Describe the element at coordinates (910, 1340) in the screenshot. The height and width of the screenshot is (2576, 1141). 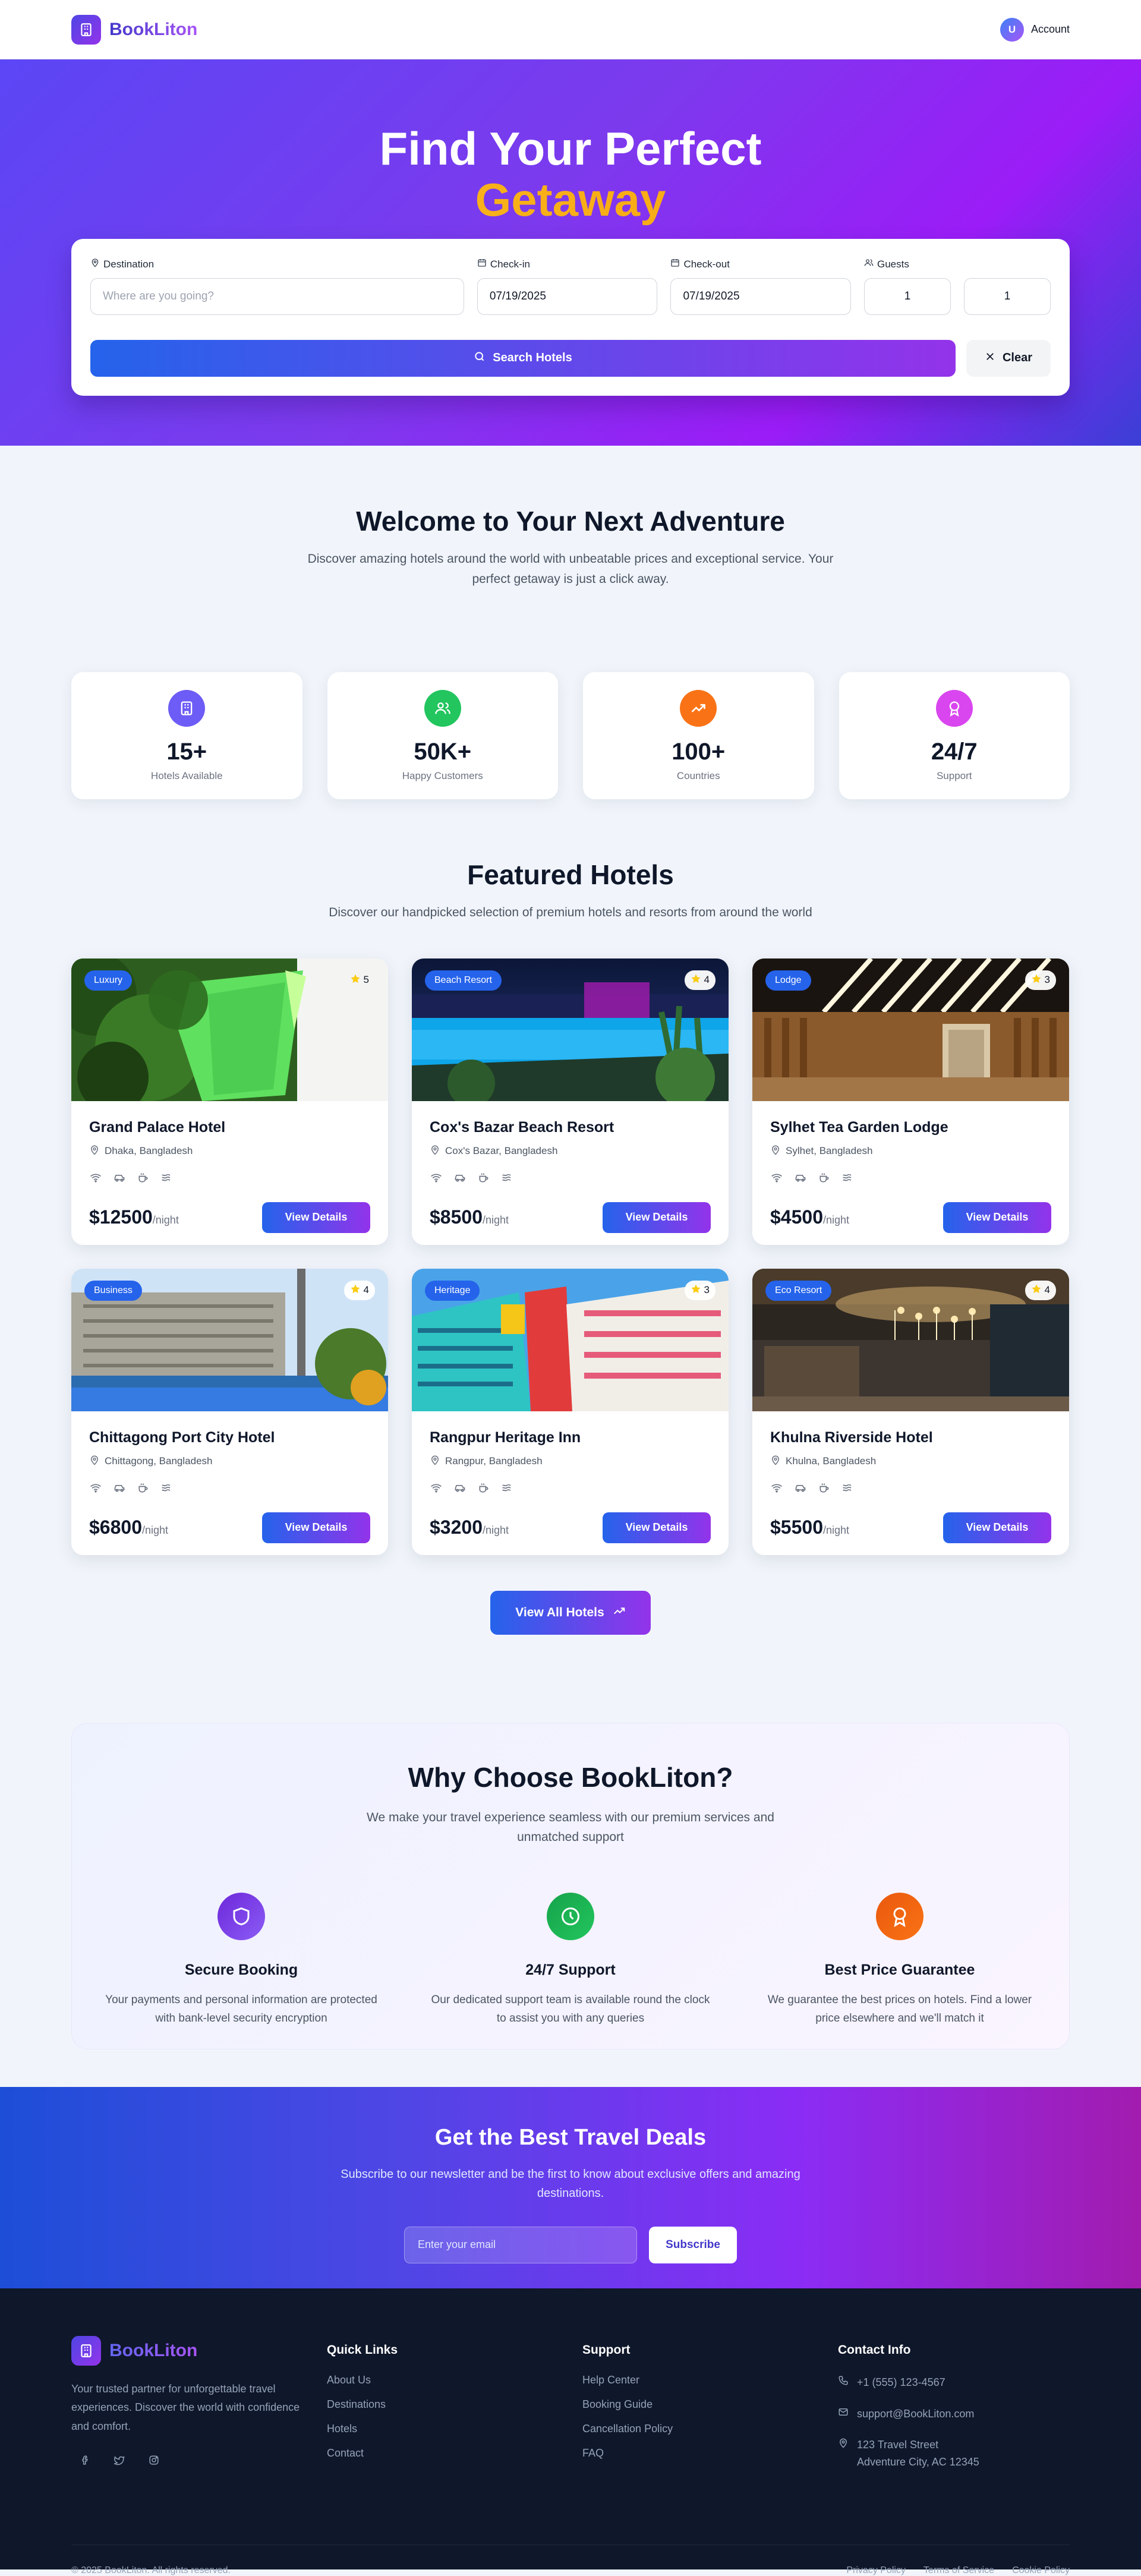
I see `hotel-image: Eco Resort 4` at that location.